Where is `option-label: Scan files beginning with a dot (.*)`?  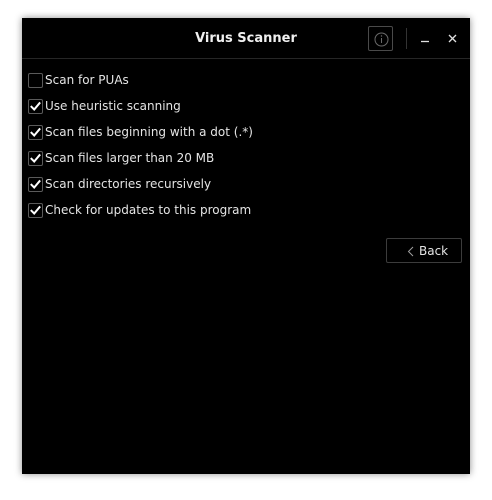
option-label: Scan files beginning with a dot (.*) is located at coordinates (149, 132).